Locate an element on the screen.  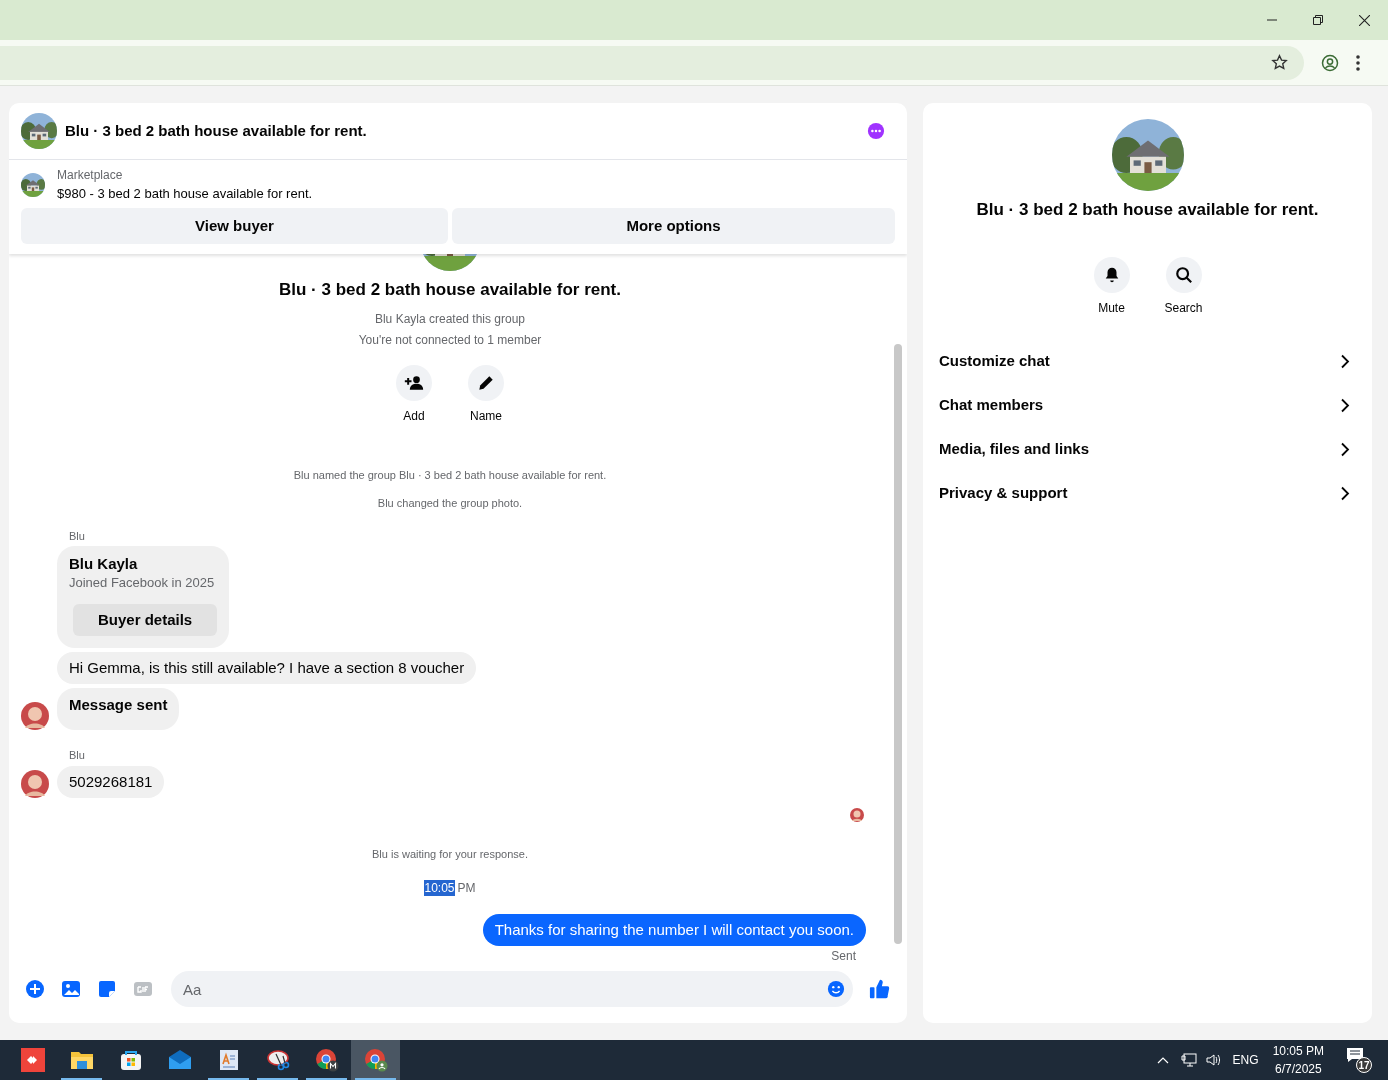
settings-item: Chat members is located at coordinates (1147, 405).